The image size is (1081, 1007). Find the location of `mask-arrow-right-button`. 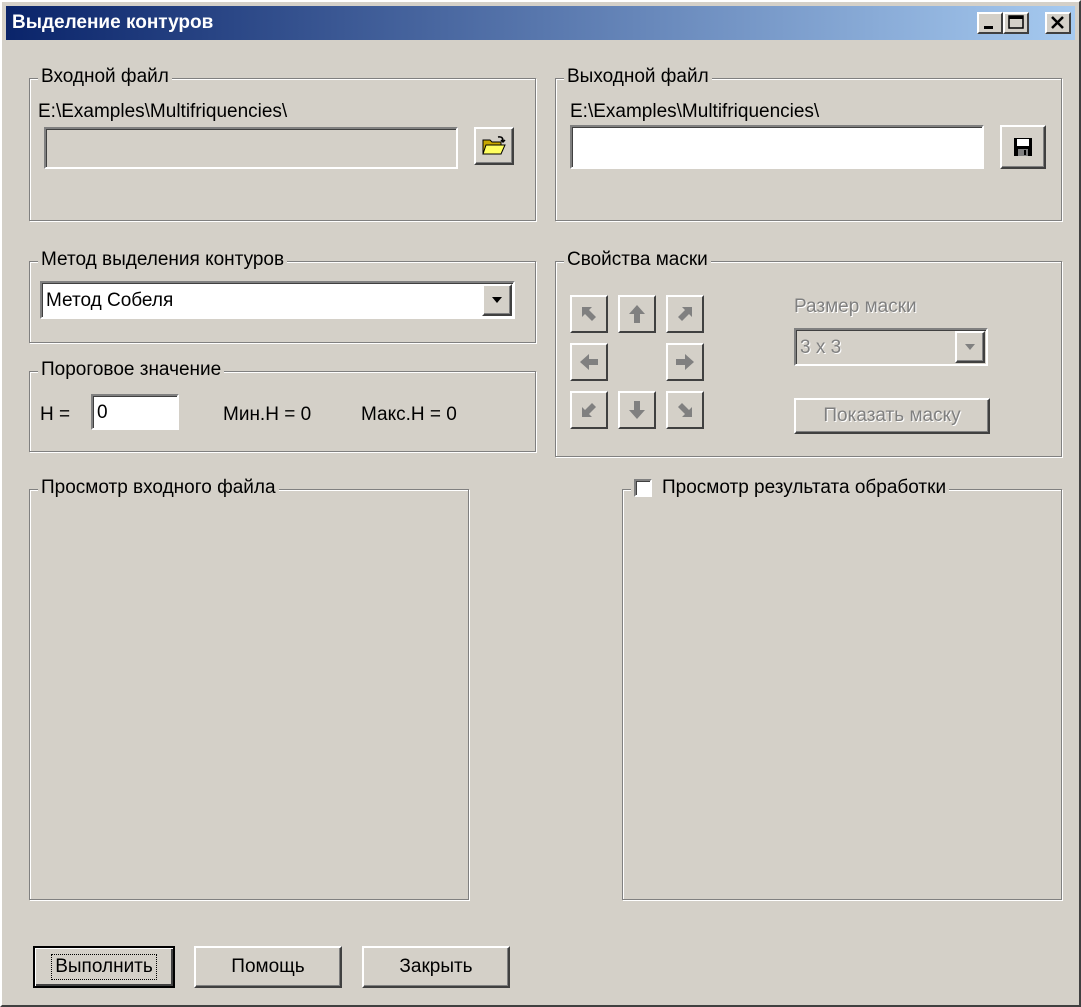

mask-arrow-right-button is located at coordinates (685, 362).